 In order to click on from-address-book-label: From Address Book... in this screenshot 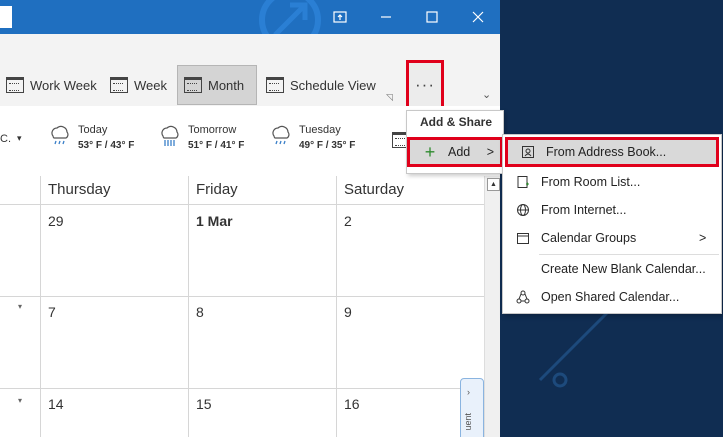, I will do `click(606, 152)`.